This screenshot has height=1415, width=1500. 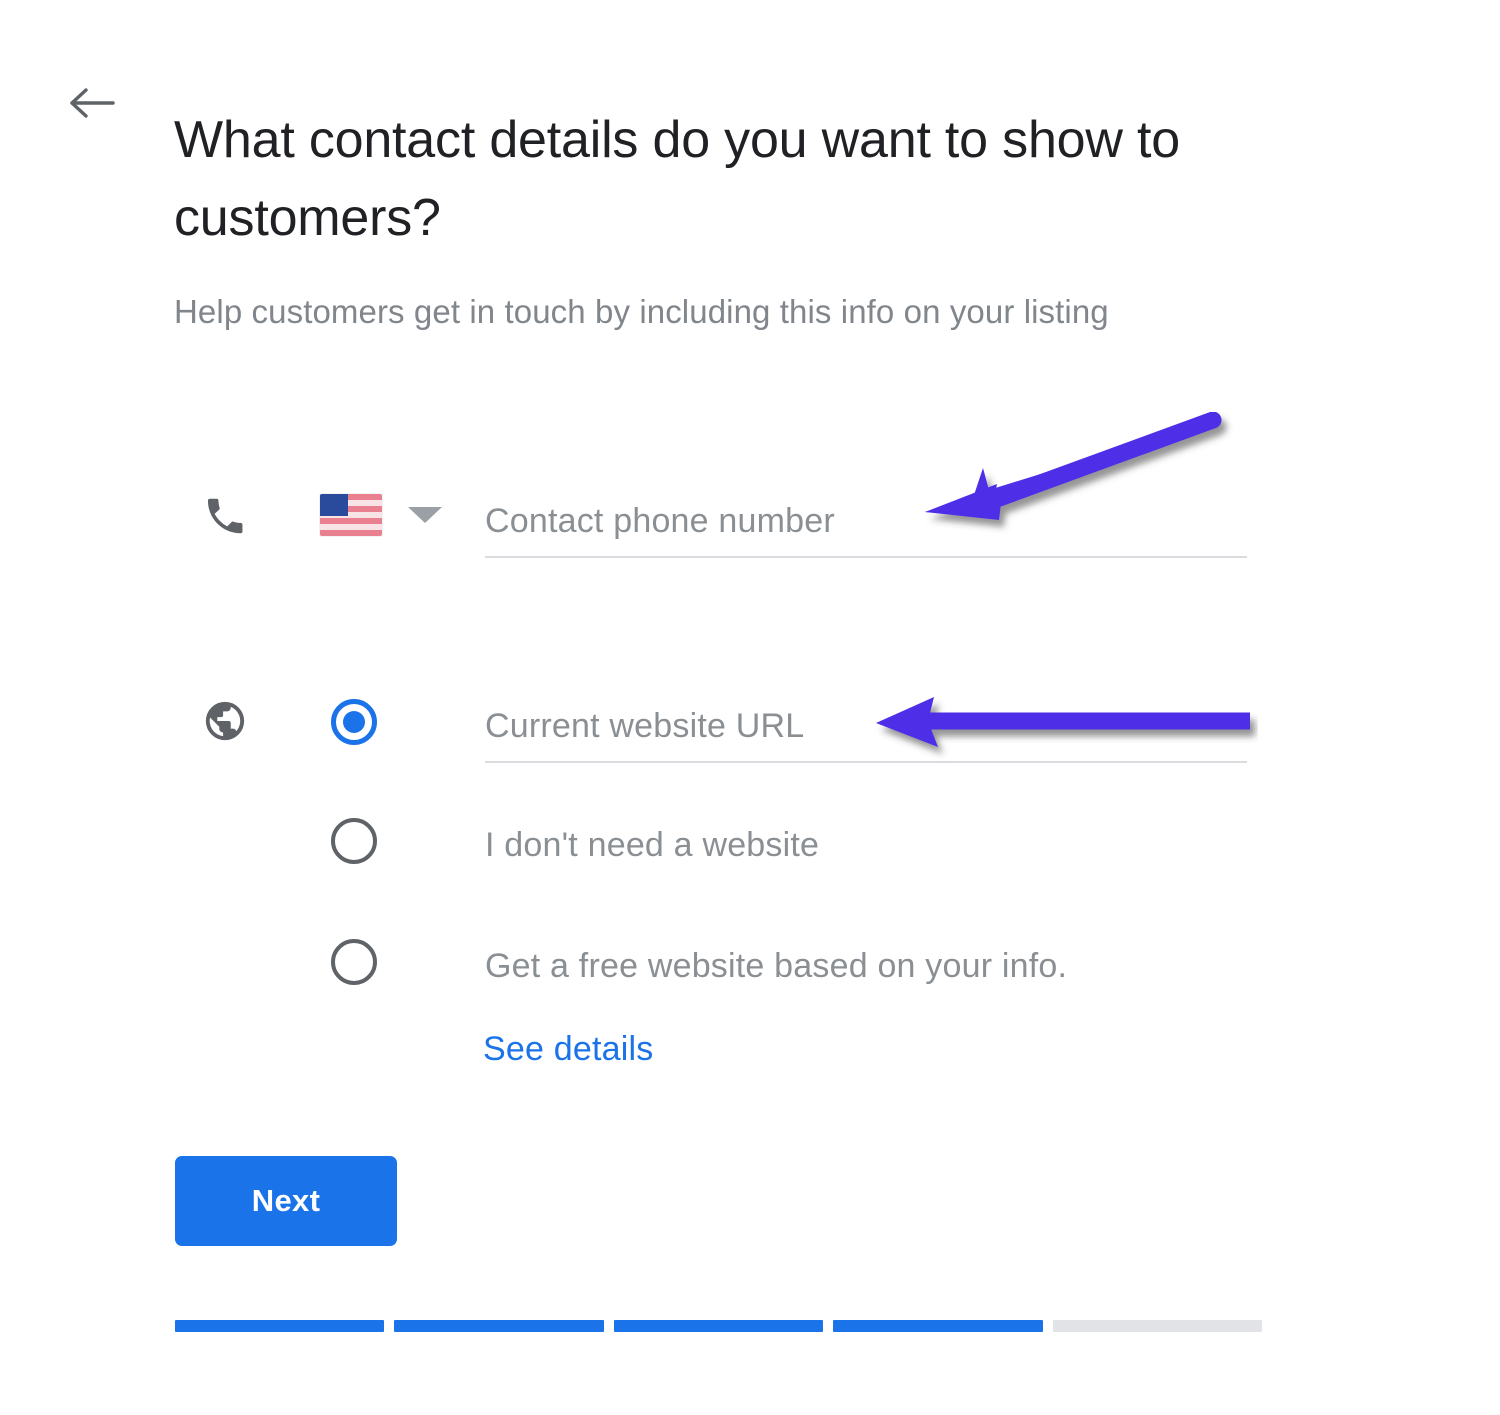 I want to click on website-row: Current website URL, so click(x=750, y=725).